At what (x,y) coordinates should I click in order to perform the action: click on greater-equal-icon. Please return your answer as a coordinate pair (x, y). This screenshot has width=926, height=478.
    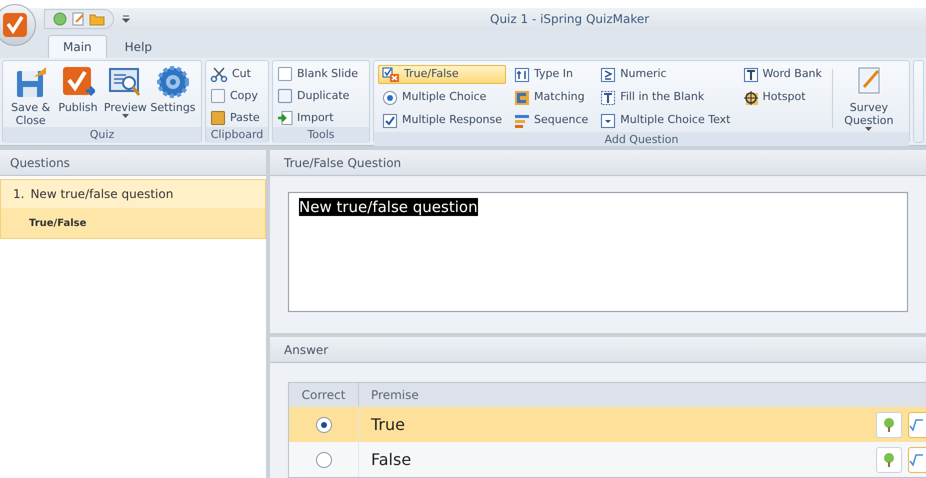
    Looking at the image, I should click on (608, 74).